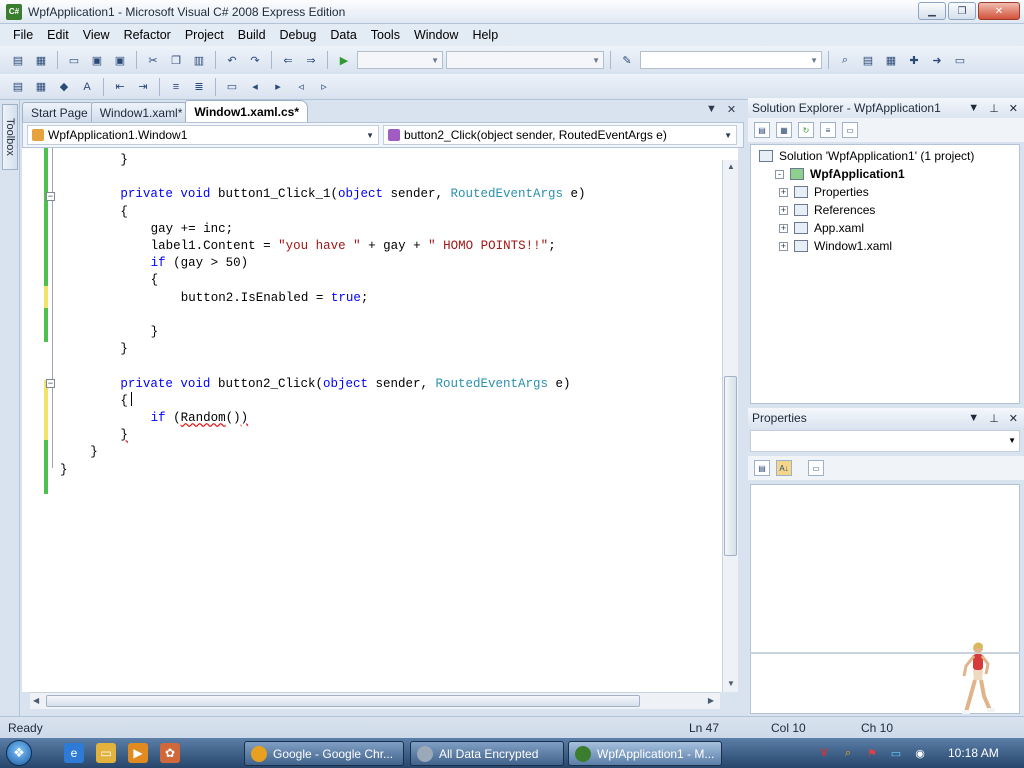 The height and width of the screenshot is (768, 1024). Describe the element at coordinates (138, 753) in the screenshot. I see `media-player-icon: ▶` at that location.